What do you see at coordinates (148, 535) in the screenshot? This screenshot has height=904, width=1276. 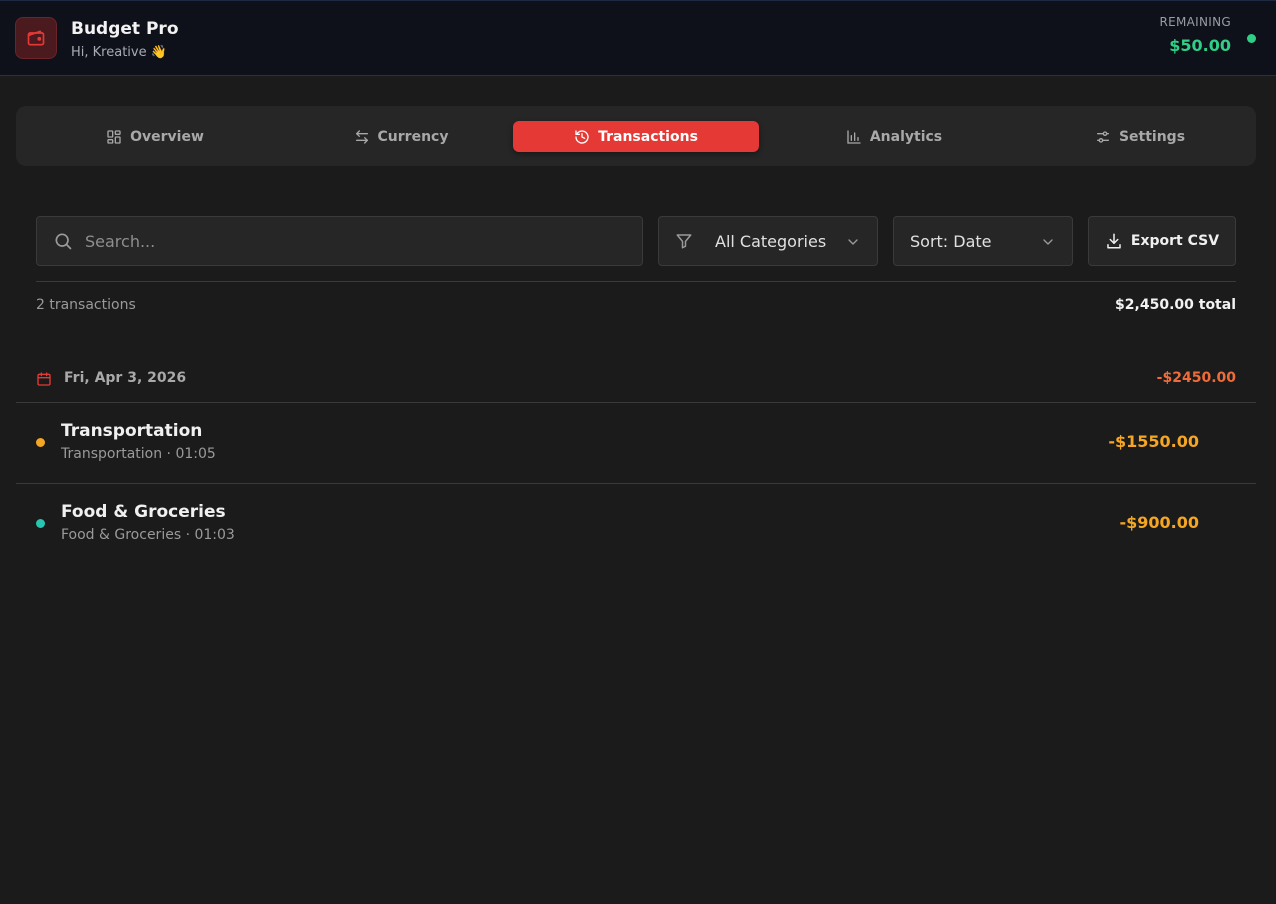 I see `transaction-detail: Food & Groceries · 01:03` at bounding box center [148, 535].